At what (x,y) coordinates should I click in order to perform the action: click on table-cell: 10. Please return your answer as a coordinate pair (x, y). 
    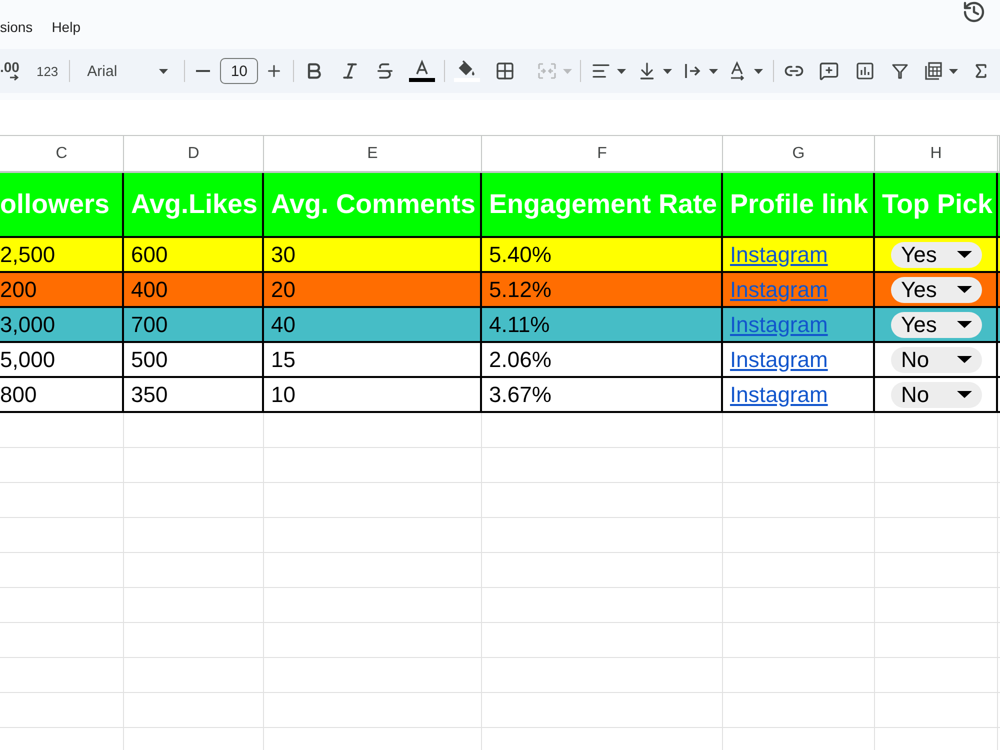
    Looking at the image, I should click on (373, 394).